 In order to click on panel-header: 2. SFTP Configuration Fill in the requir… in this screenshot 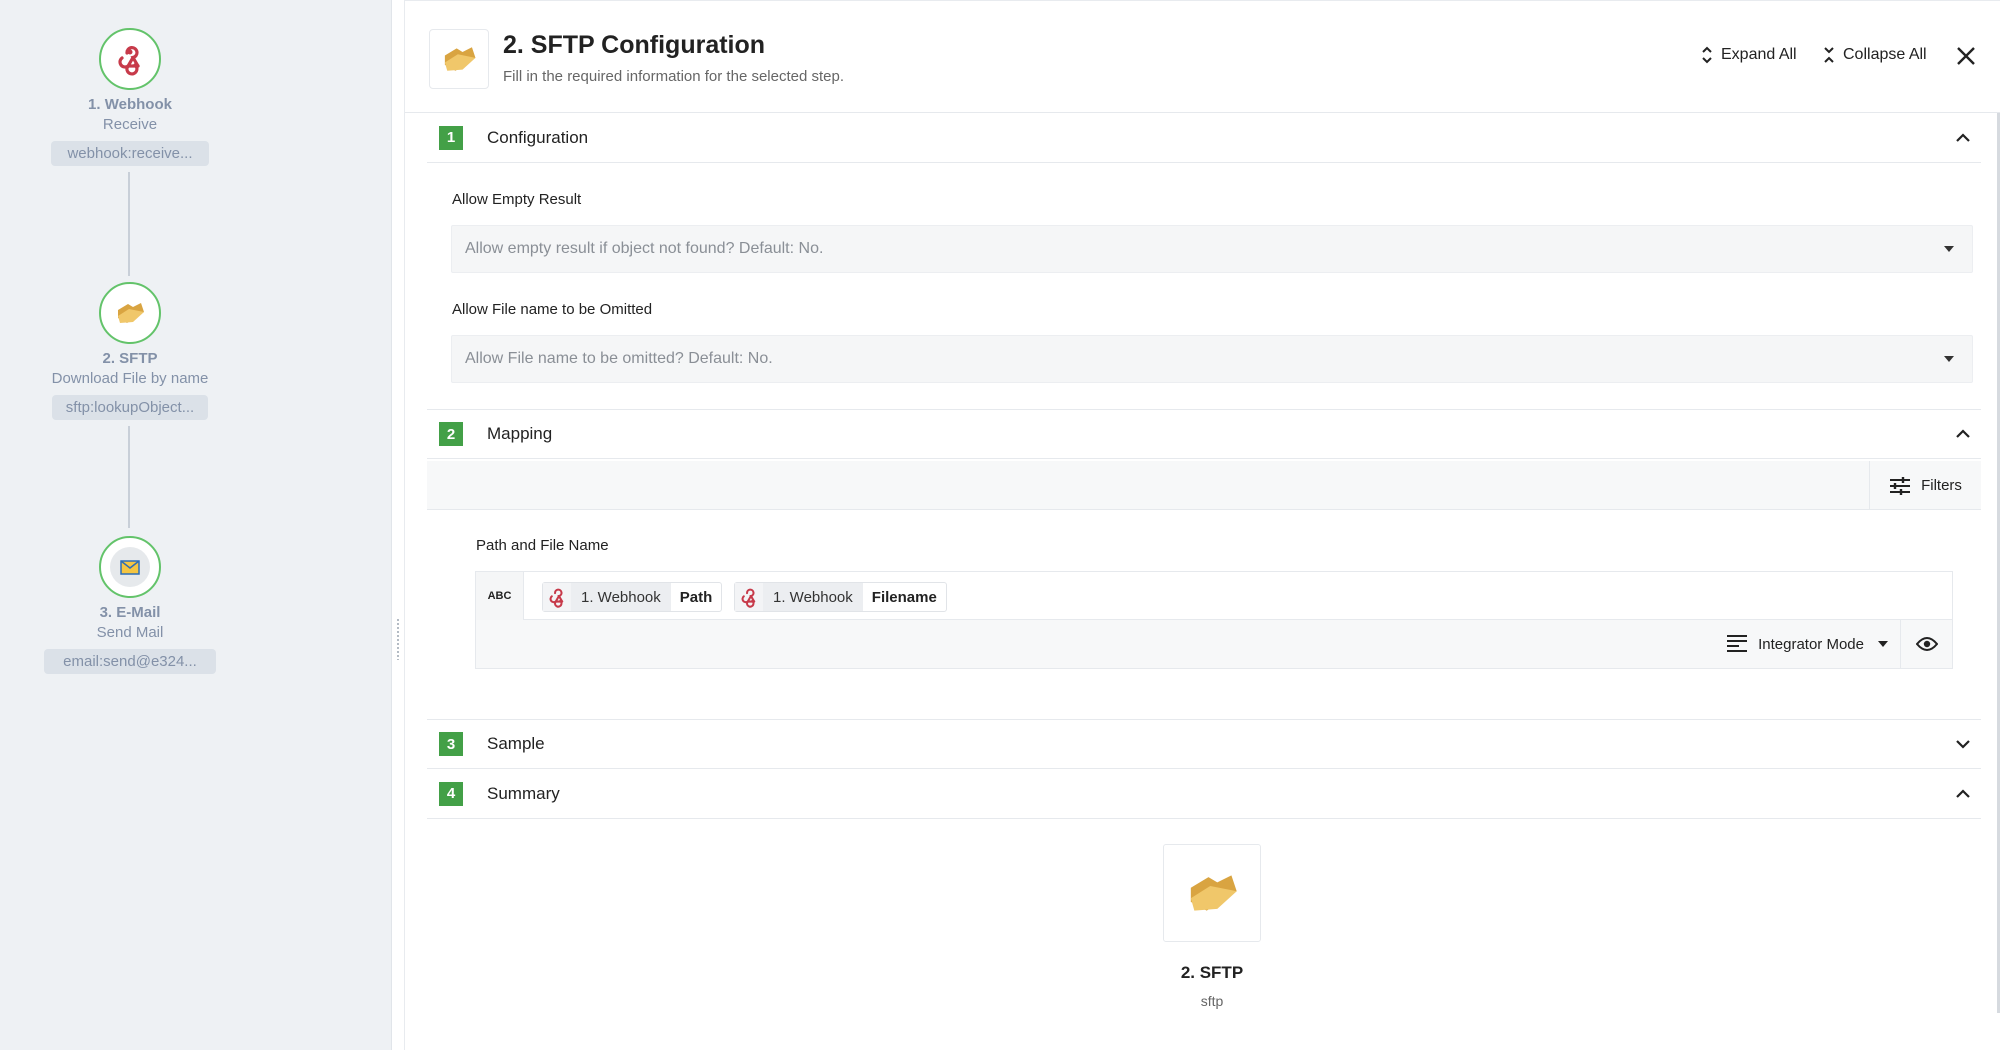, I will do `click(1202, 57)`.